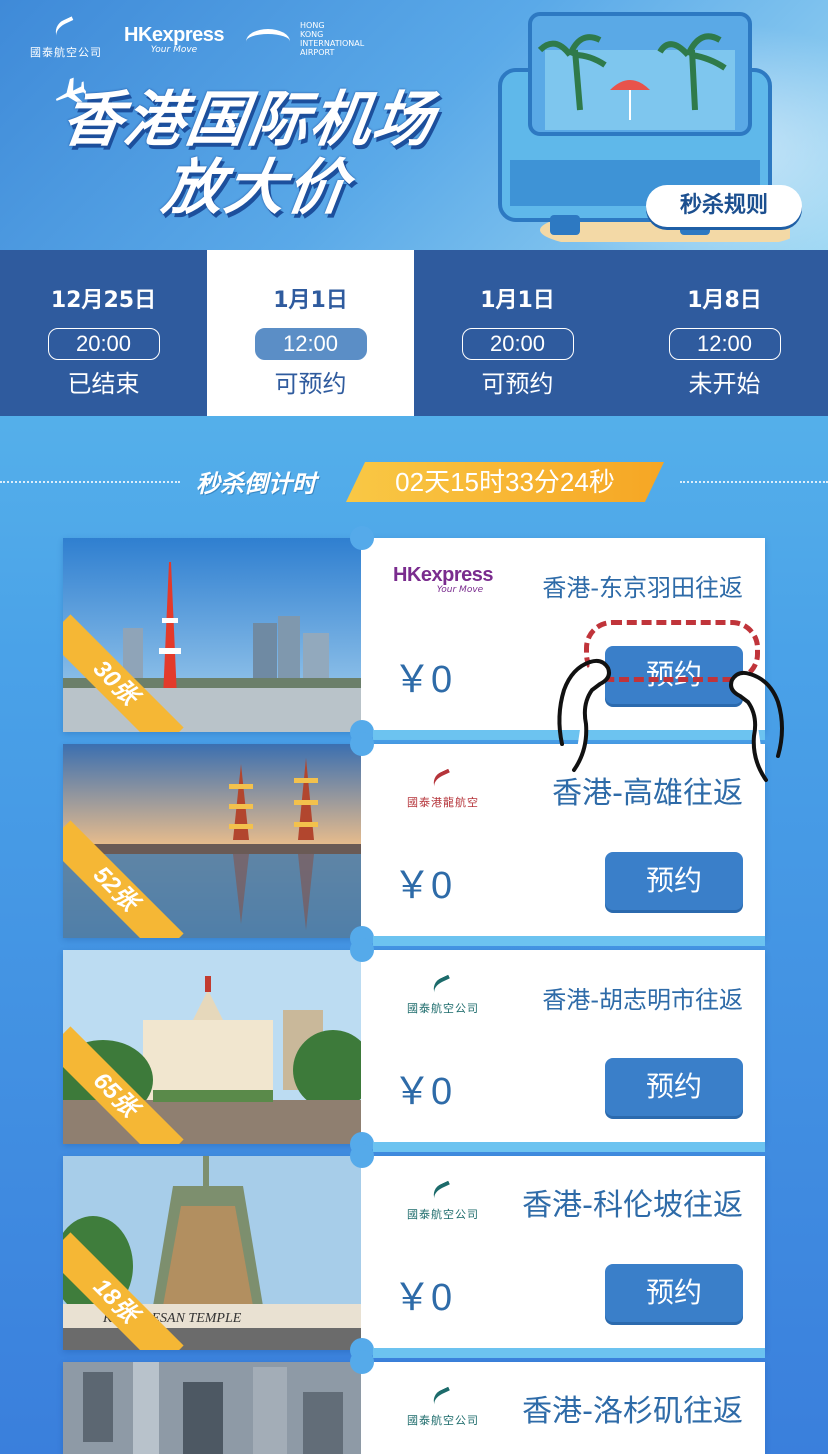 The width and height of the screenshot is (828, 1454). I want to click on route-title: 香港-胡志明市往返, so click(642, 1000).